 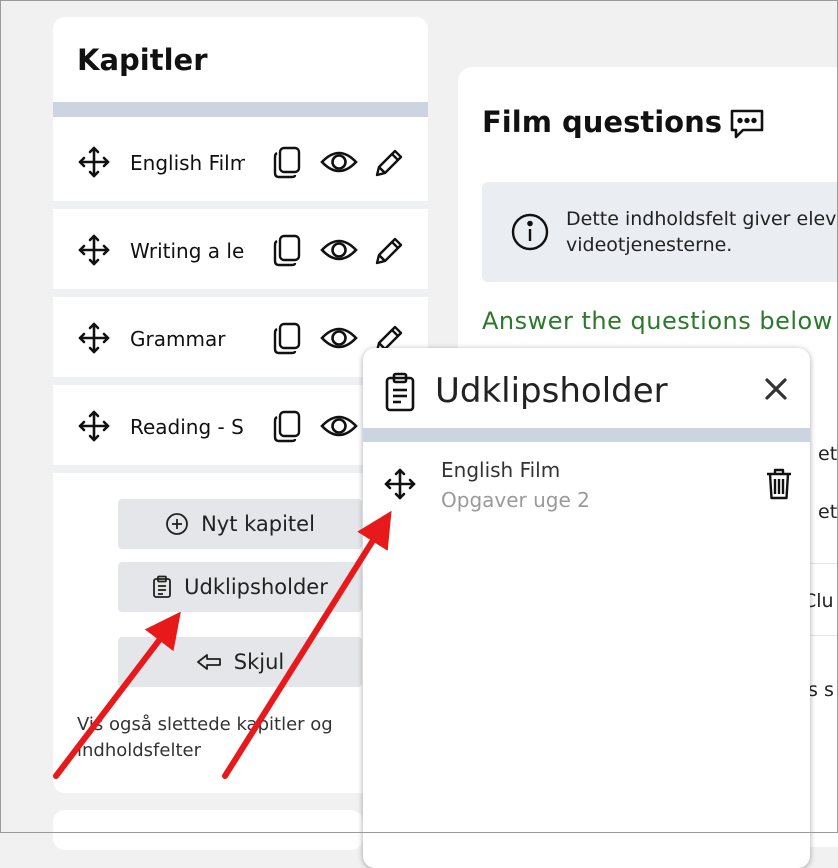 What do you see at coordinates (177, 524) in the screenshot?
I see `plus-circle-icon` at bounding box center [177, 524].